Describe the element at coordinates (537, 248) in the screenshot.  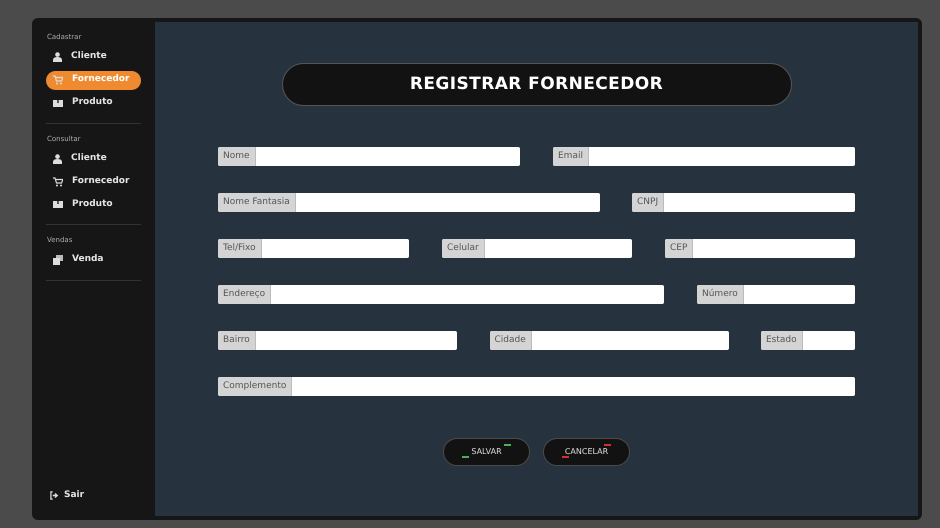
I see `input-field: Celular` at that location.